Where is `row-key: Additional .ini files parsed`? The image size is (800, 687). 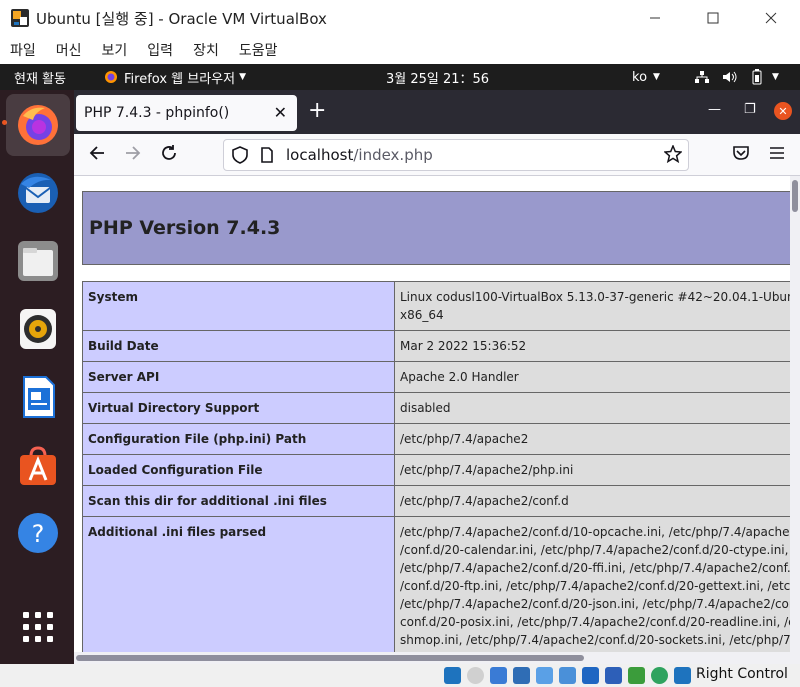
row-key: Additional .ini files parsed is located at coordinates (238, 584).